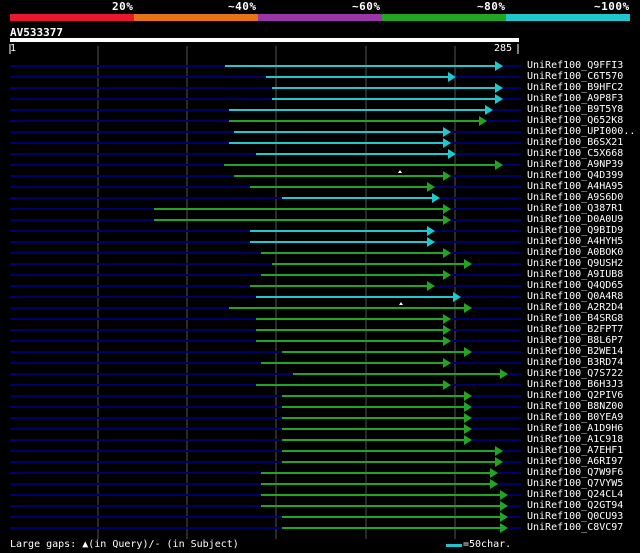  I want to click on hit-label: UniRef100_Q4QD65, so click(575, 285).